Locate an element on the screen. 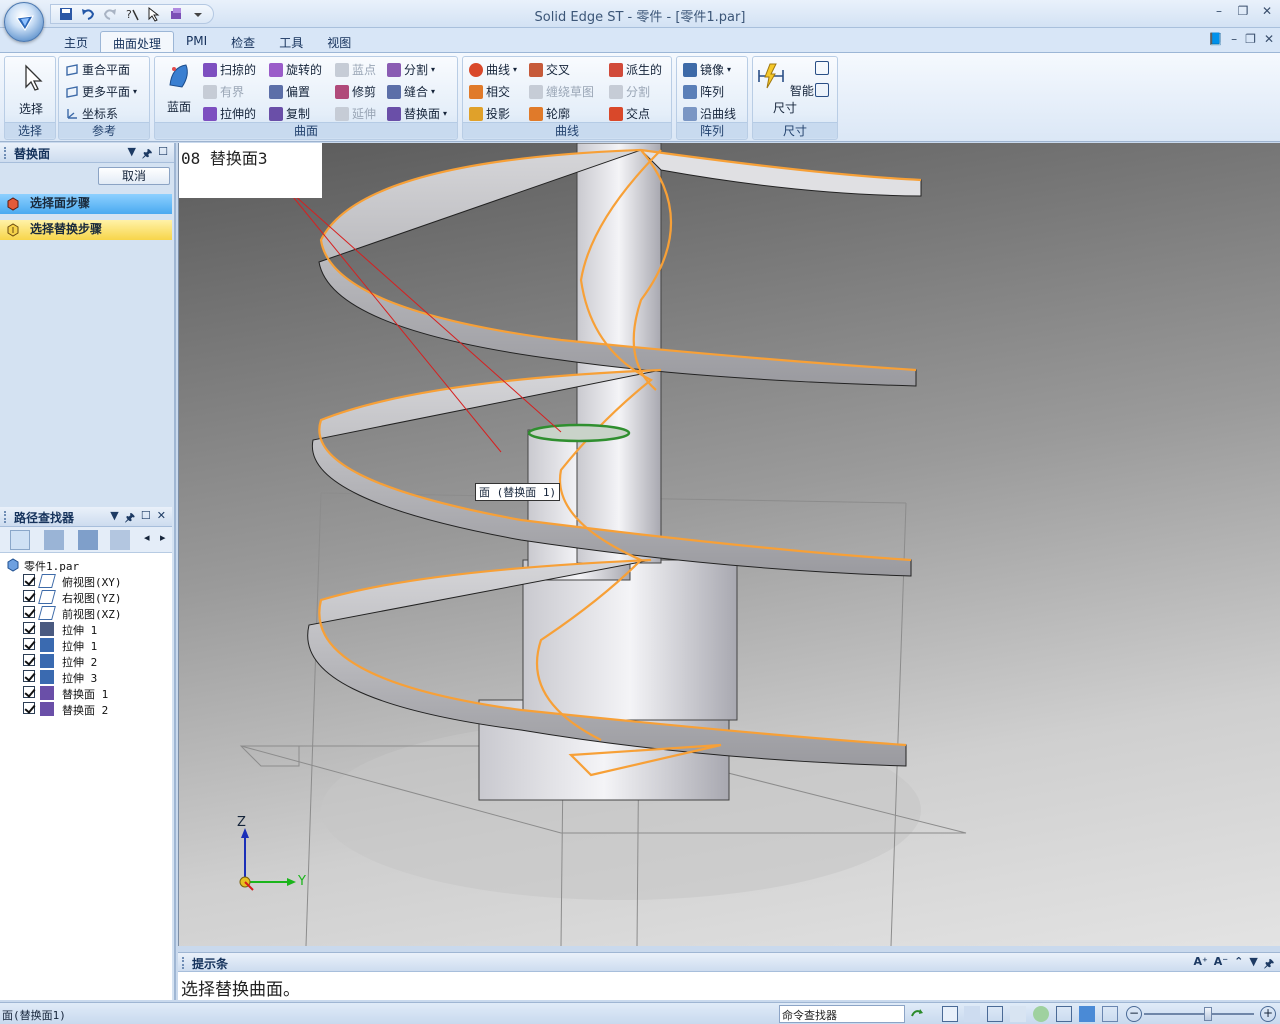 The width and height of the screenshot is (1280, 1024). tree-item: 右视图(YZ) is located at coordinates (86, 597).